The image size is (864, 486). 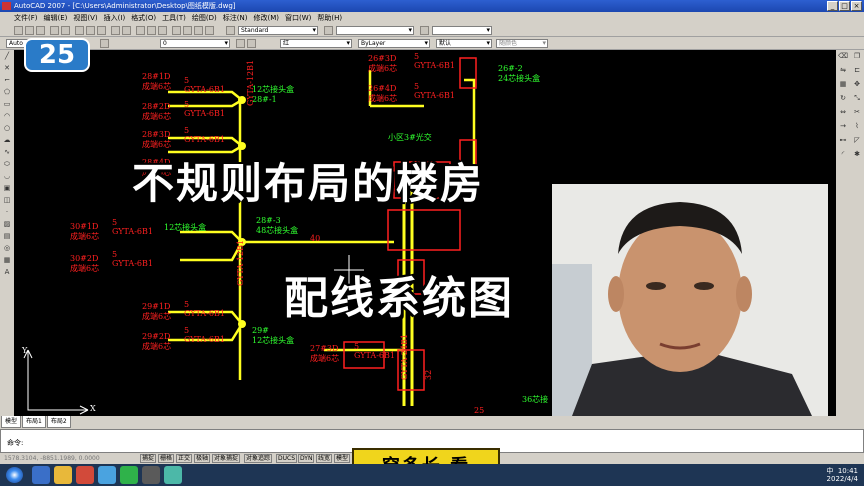 What do you see at coordinates (166, 458) in the screenshot?
I see `grid-toggle: 栅格` at bounding box center [166, 458].